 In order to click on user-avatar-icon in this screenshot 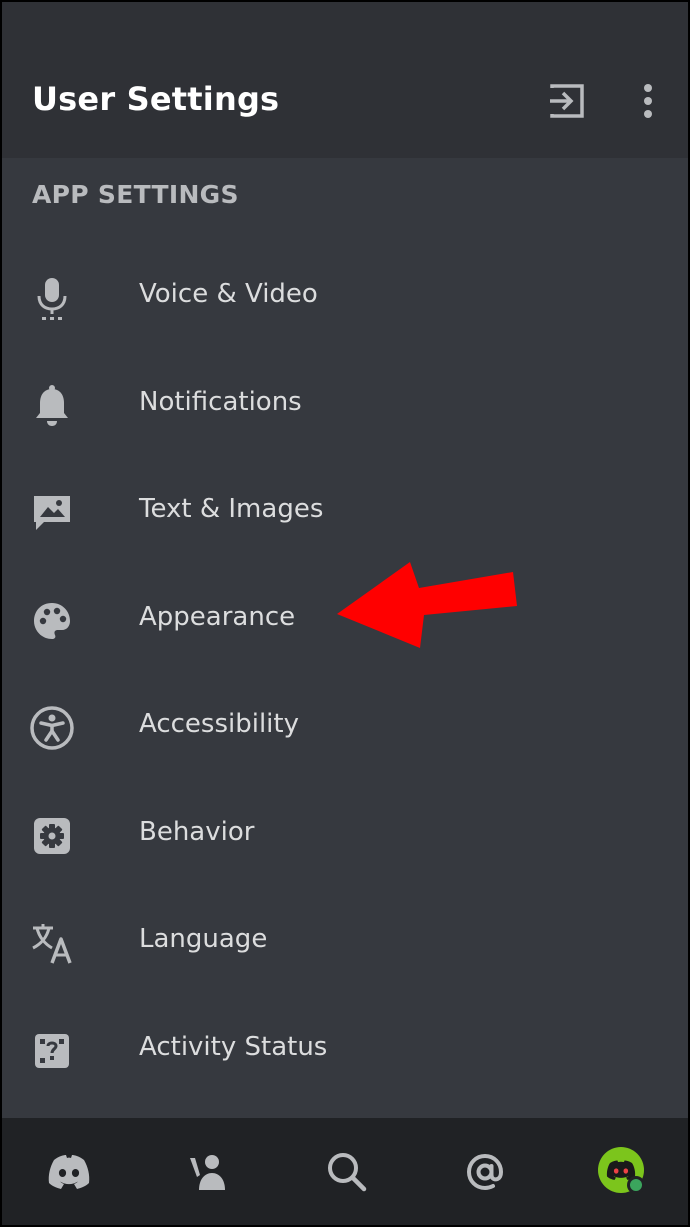, I will do `click(621, 1170)`.